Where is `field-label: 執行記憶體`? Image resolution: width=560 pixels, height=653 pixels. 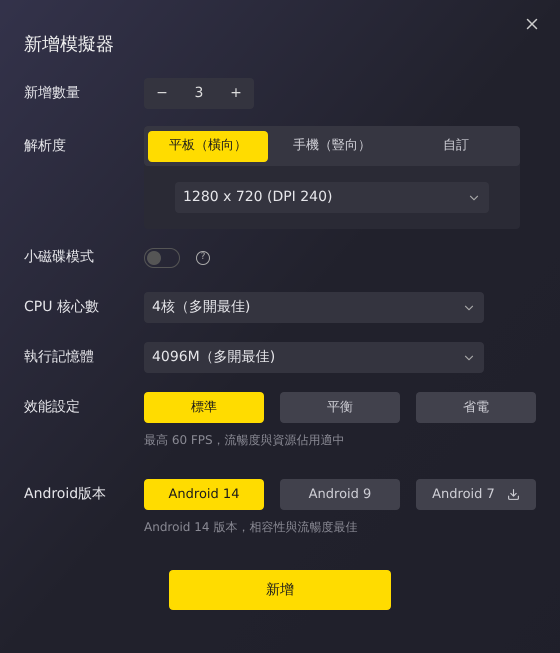
field-label: 執行記憶體 is located at coordinates (59, 357).